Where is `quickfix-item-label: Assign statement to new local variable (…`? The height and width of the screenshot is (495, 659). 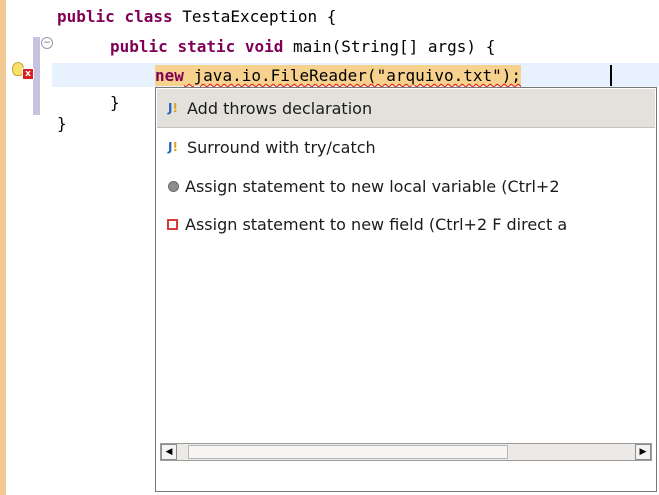 quickfix-item-label: Assign statement to new local variable (… is located at coordinates (372, 186).